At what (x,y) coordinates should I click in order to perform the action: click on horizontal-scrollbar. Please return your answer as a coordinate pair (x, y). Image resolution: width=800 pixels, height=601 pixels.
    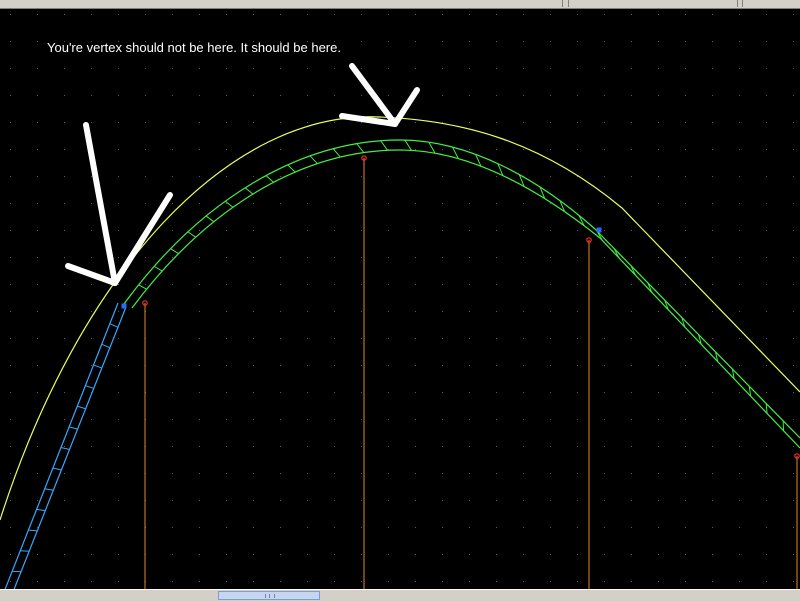
    Looking at the image, I should click on (400, 595).